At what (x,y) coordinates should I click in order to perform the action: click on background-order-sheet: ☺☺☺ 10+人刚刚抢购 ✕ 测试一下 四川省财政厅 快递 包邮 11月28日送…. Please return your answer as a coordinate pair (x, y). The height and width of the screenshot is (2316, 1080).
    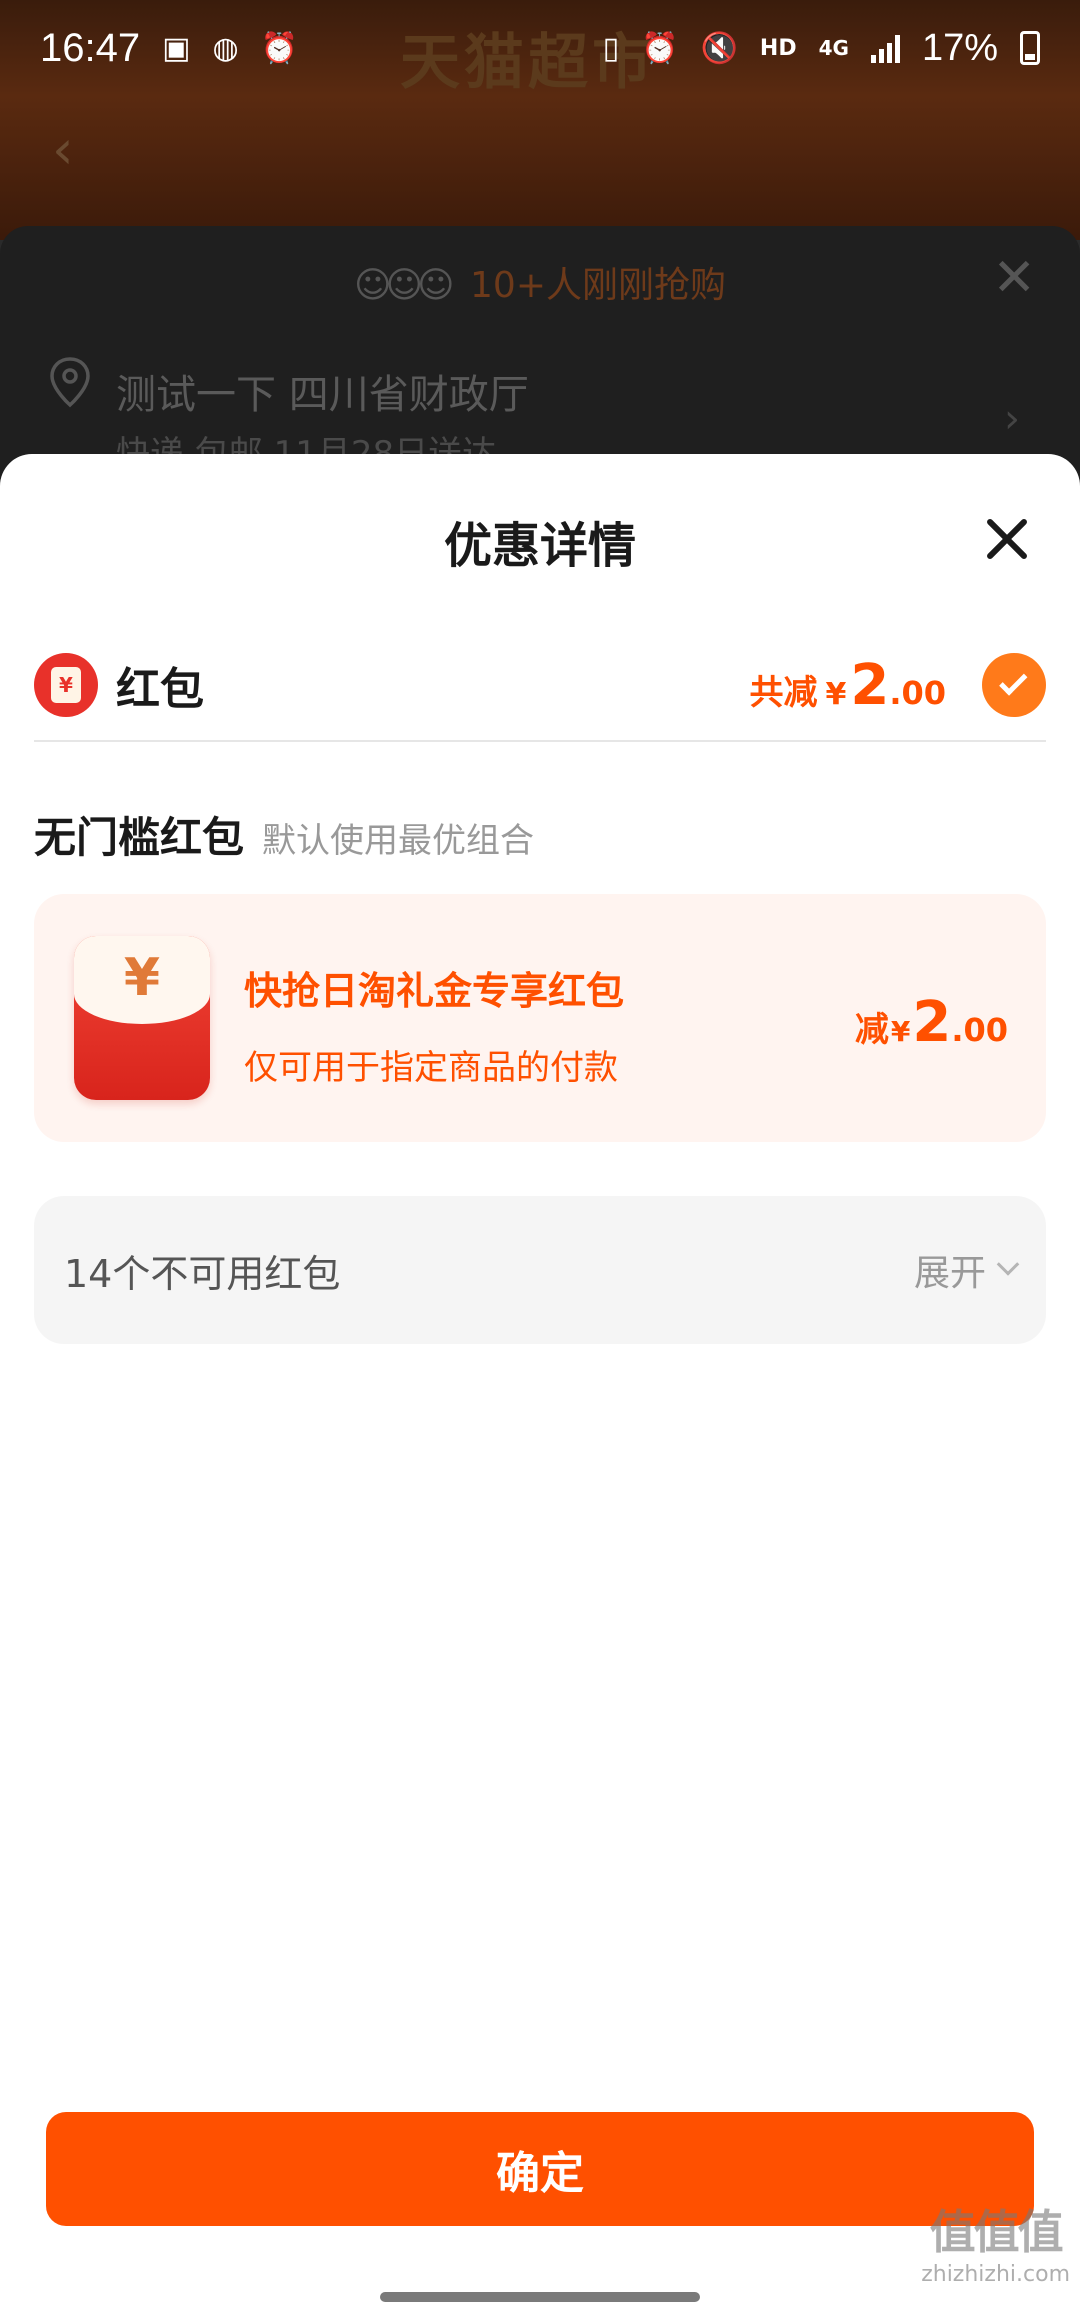
    Looking at the image, I should click on (540, 356).